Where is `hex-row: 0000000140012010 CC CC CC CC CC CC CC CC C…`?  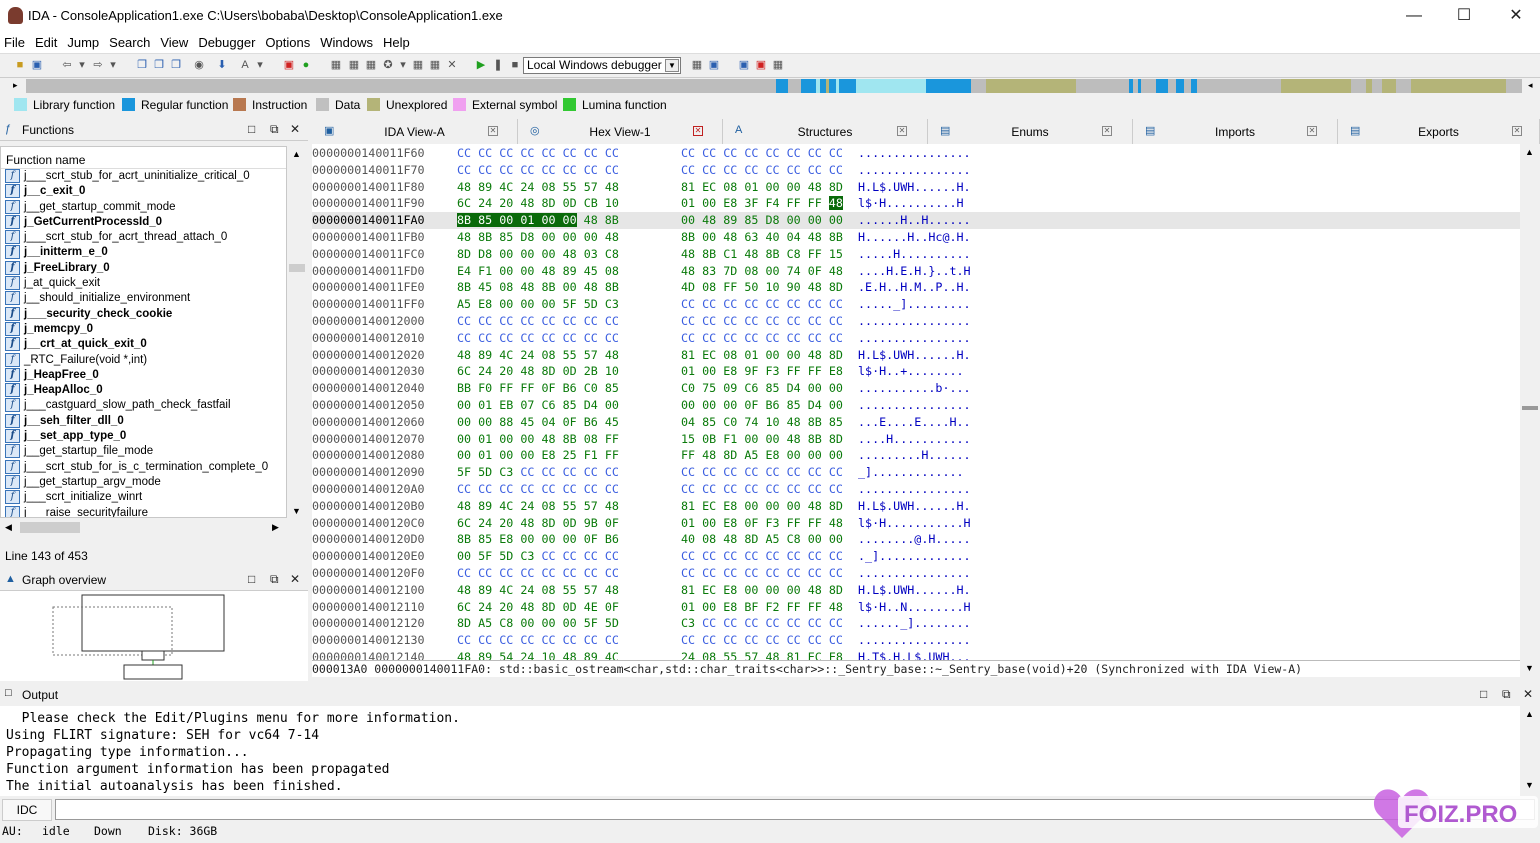
hex-row: 0000000140012010 CC CC CC CC CC CC CC CC C… is located at coordinates (916, 338).